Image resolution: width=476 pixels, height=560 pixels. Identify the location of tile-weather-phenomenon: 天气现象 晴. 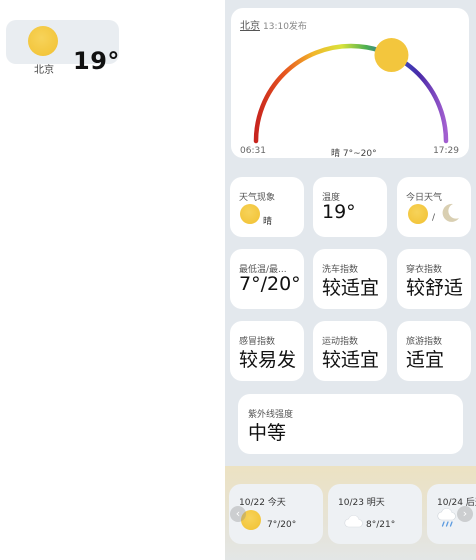
(267, 207).